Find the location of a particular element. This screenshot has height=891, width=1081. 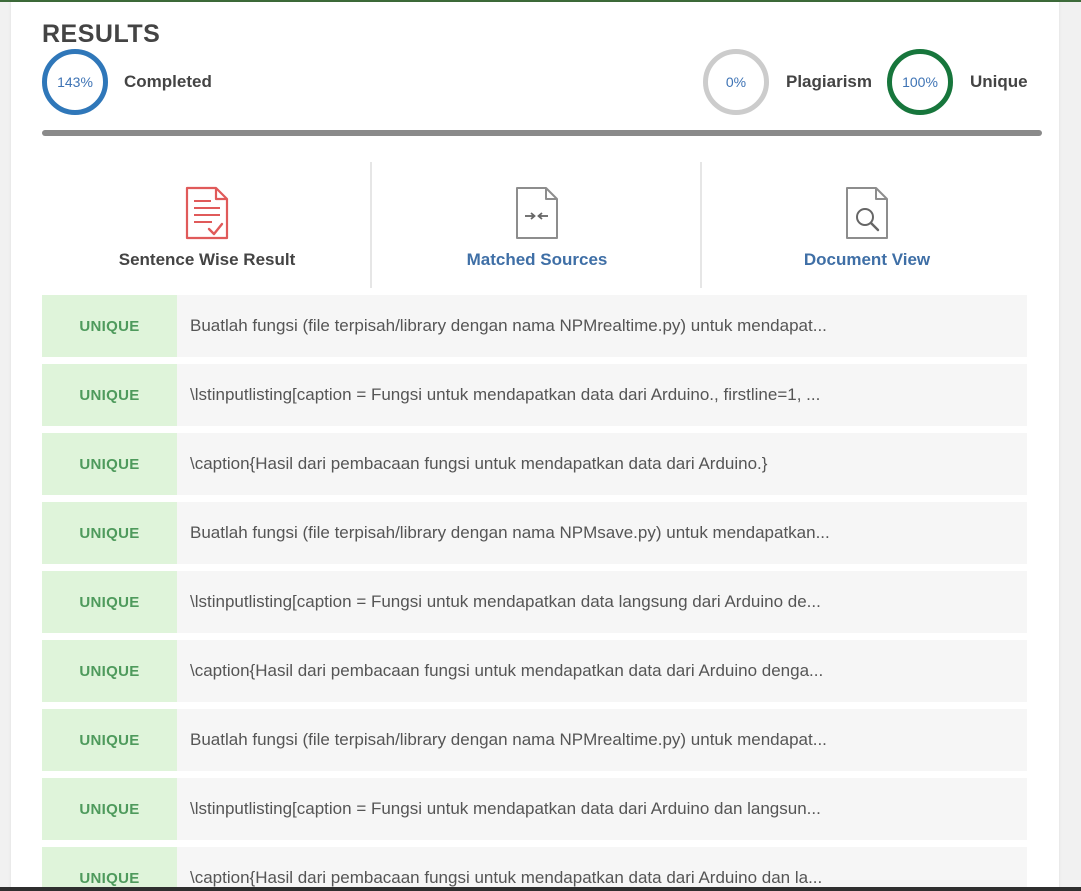

unique-ring: 100% is located at coordinates (920, 82).